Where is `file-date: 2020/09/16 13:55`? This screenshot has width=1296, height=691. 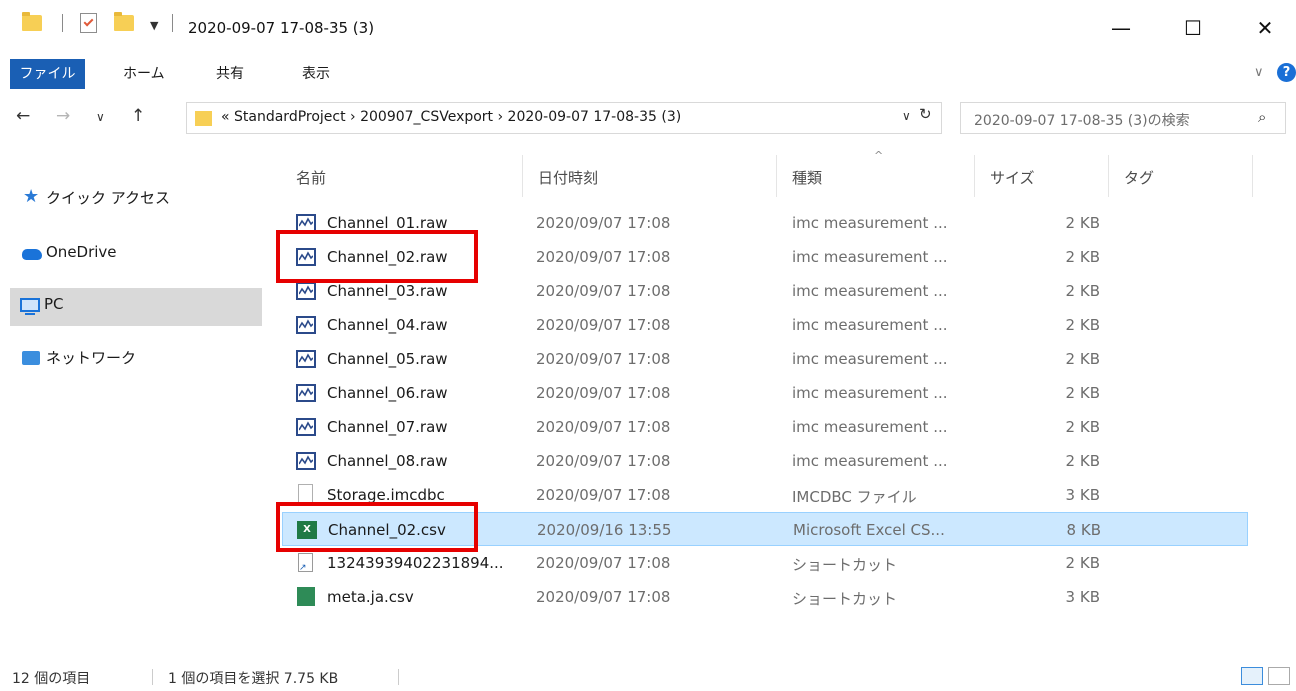 file-date: 2020/09/16 13:55 is located at coordinates (604, 530).